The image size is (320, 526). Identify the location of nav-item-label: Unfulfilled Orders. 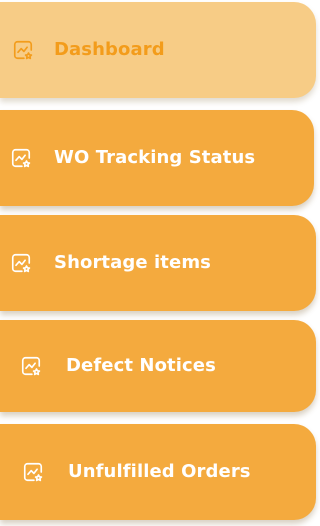
(159, 471).